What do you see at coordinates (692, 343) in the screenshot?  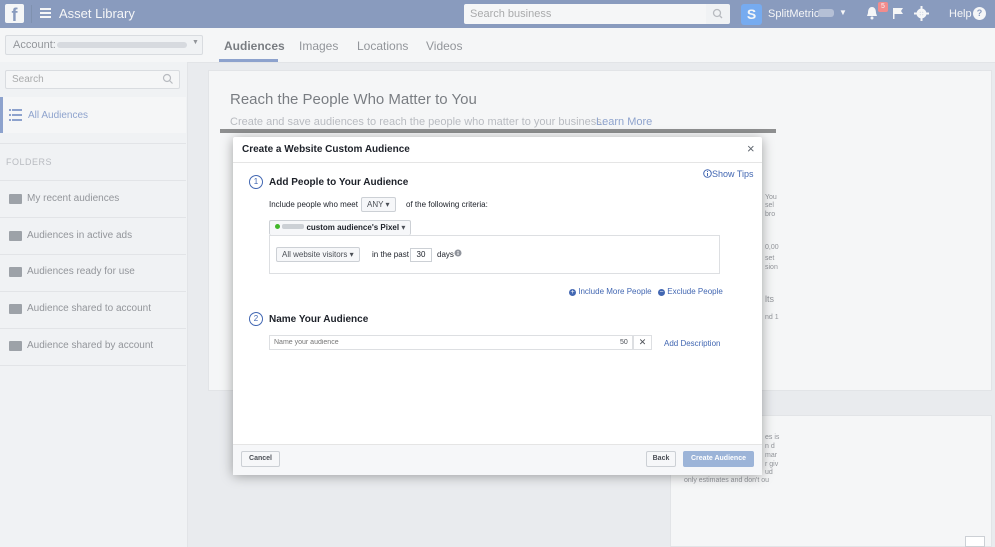 I see `add-description-link: Add Description` at bounding box center [692, 343].